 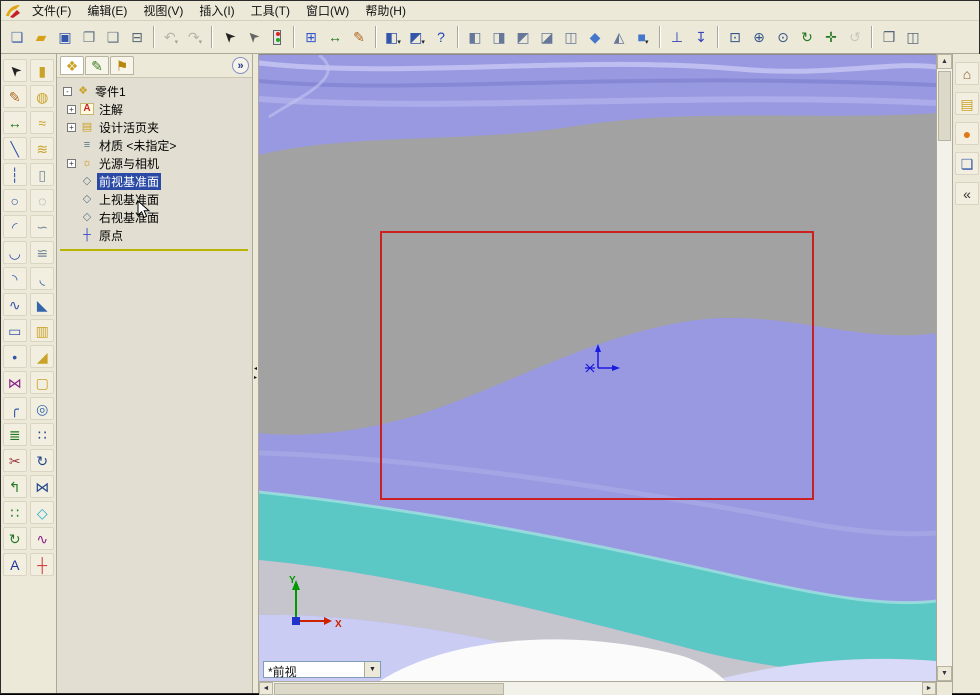 What do you see at coordinates (255, 369) in the screenshot?
I see `splitter-arrow-icon: ◂` at bounding box center [255, 369].